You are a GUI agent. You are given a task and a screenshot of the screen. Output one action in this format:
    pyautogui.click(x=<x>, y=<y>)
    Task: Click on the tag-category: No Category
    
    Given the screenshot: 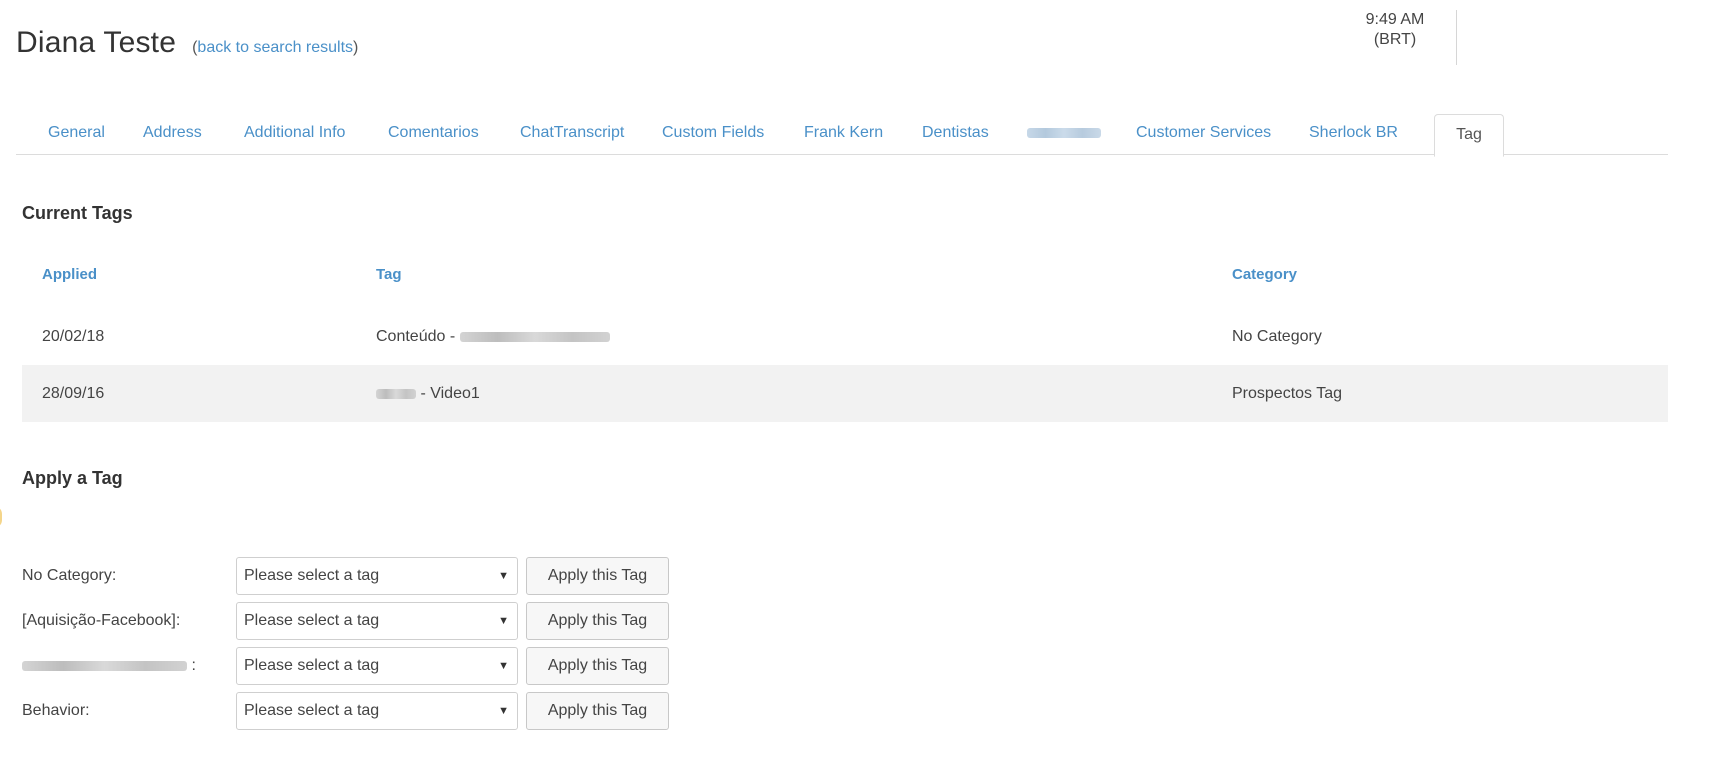 What is the action you would take?
    pyautogui.click(x=1277, y=336)
    